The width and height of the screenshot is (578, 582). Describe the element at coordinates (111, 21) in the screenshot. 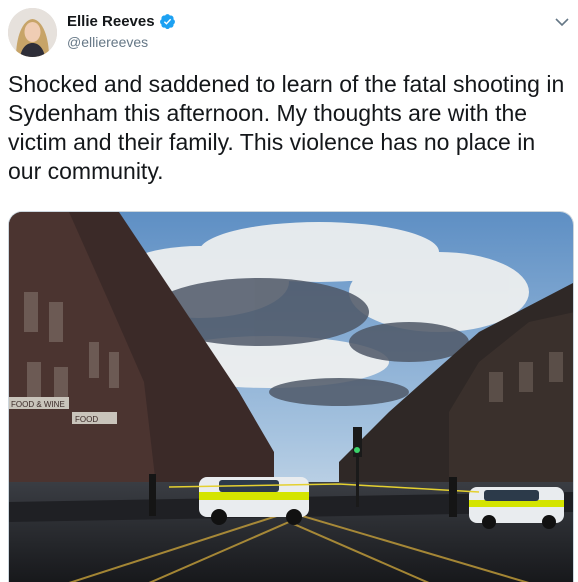

I see `author-name: Ellie Reeves` at that location.